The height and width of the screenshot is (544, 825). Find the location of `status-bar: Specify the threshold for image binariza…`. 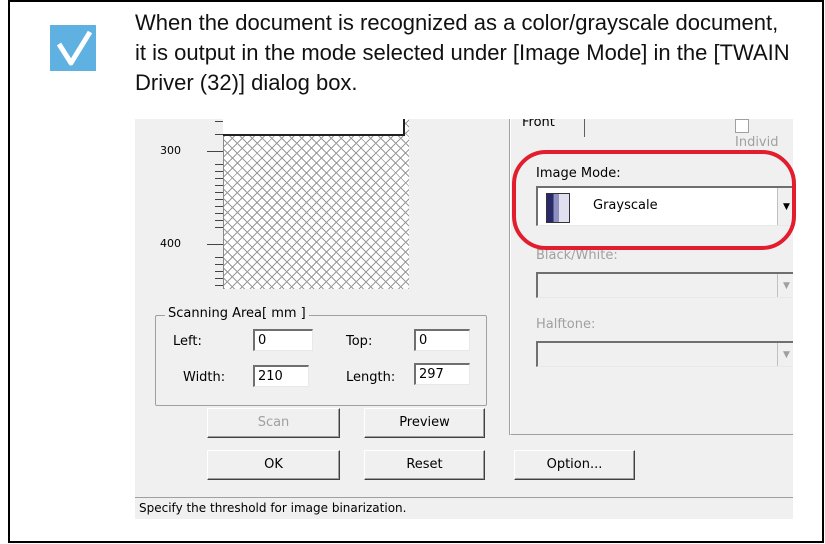

status-bar: Specify the threshold for image binariza… is located at coordinates (464, 508).